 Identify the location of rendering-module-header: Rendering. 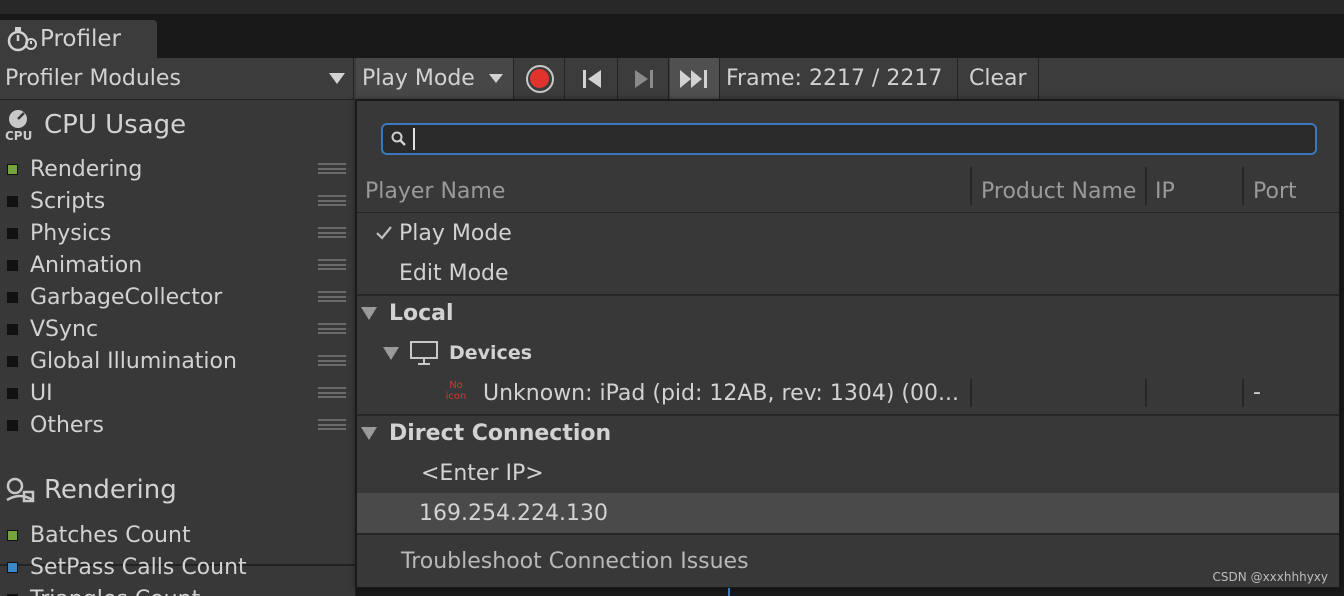
(88, 490).